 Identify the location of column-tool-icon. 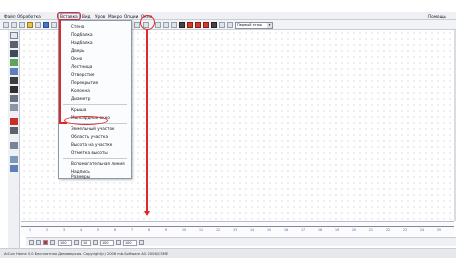
(14, 89).